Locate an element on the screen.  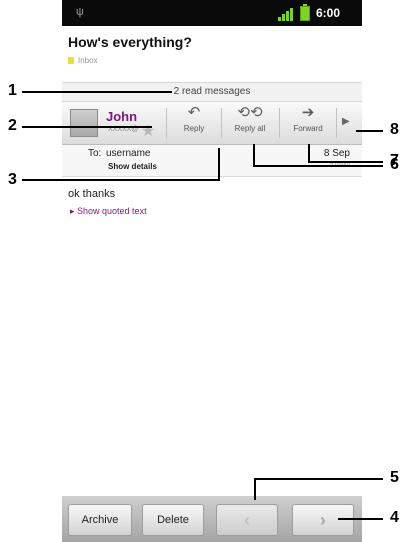
forward-button: ➔ Forward is located at coordinates (308, 123).